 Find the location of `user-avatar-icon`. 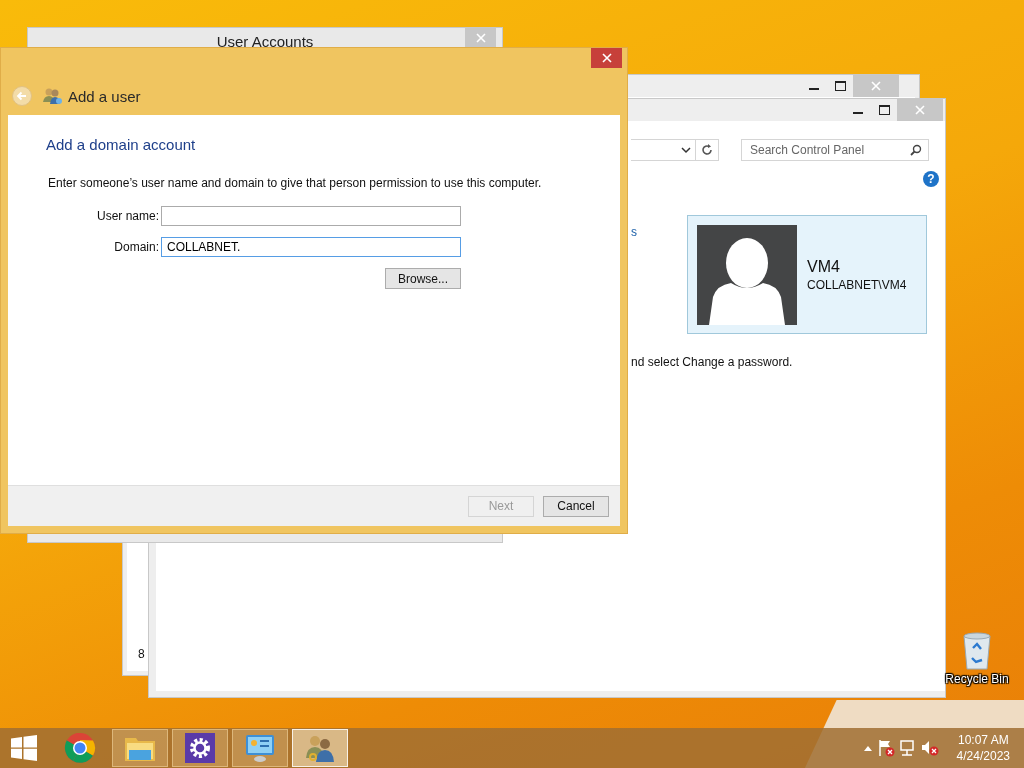

user-avatar-icon is located at coordinates (747, 274).